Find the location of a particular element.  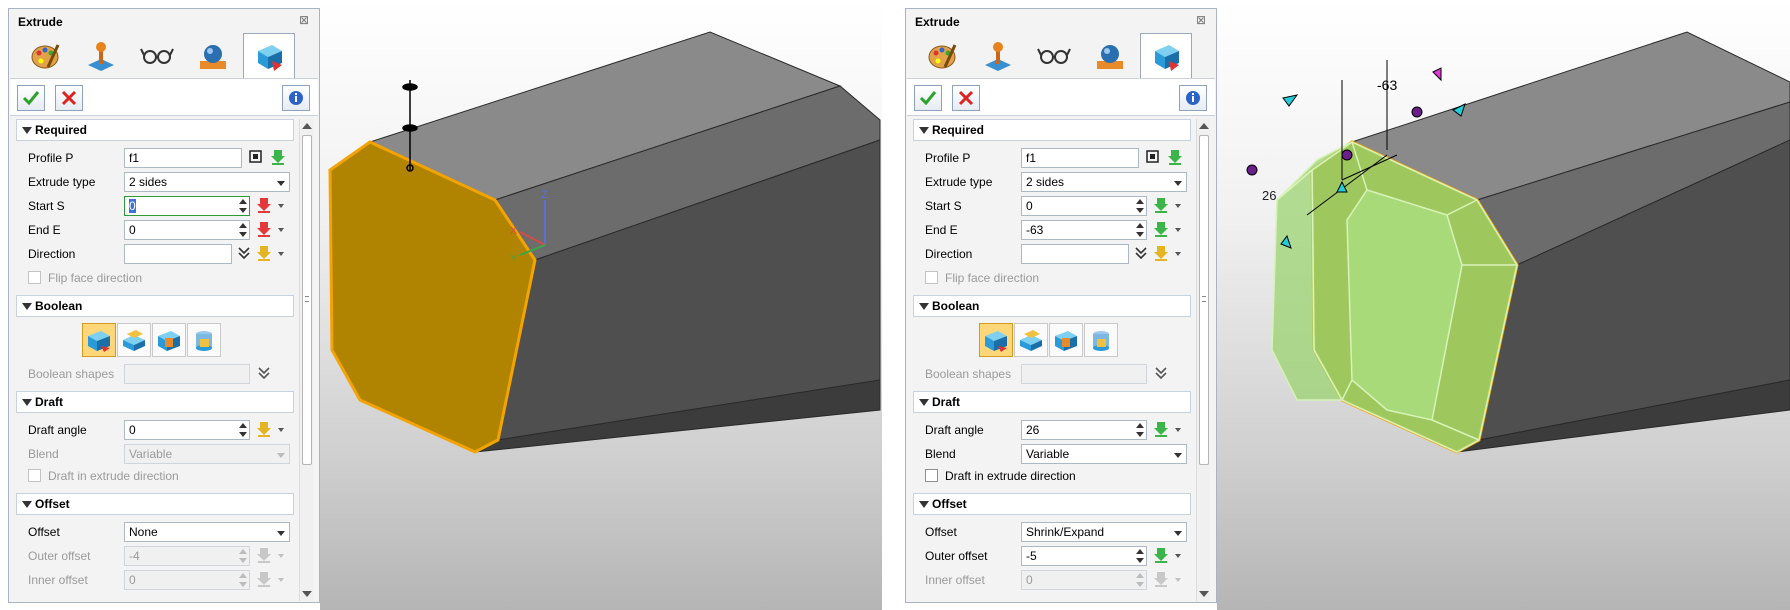

outer-offset-input: -4 is located at coordinates (187, 556).